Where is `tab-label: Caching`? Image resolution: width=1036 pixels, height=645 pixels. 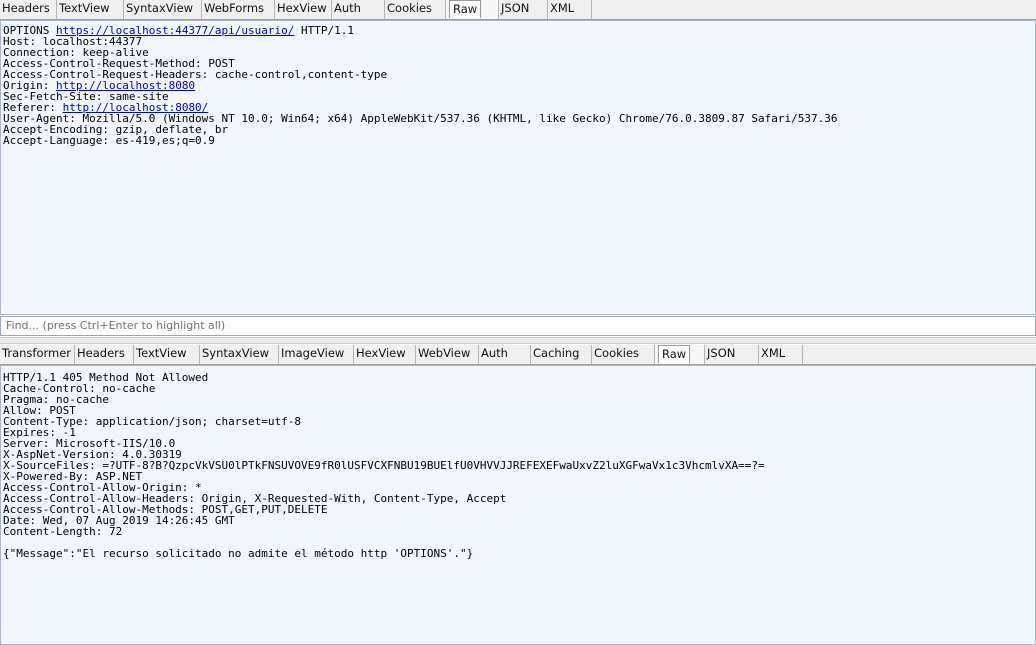 tab-label: Caching is located at coordinates (556, 353).